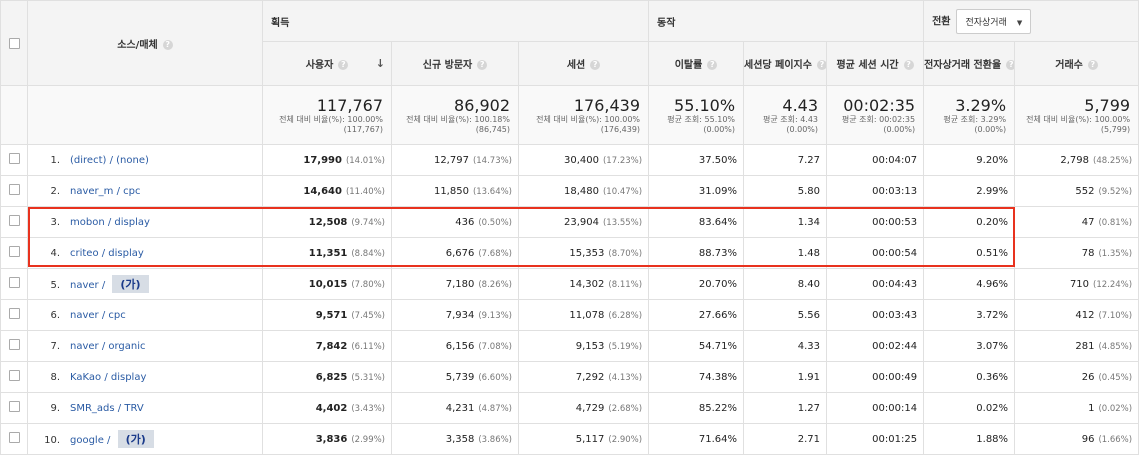 This screenshot has height=455, width=1139. I want to click on sessions-cell: 9,153 (5.19%), so click(583, 346).